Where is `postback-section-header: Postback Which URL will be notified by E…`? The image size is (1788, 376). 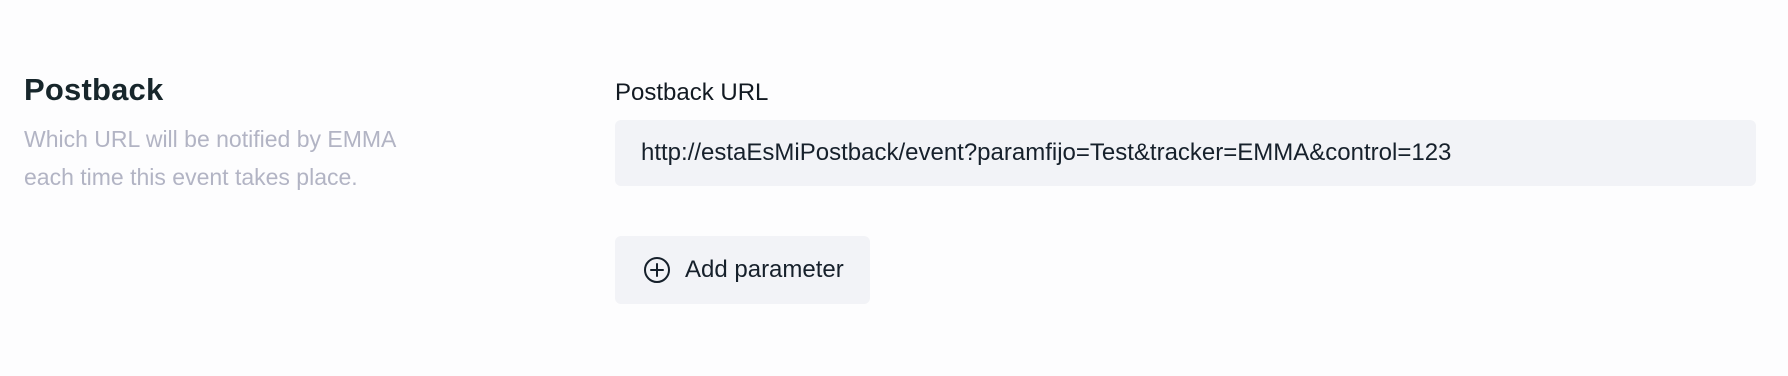
postback-section-header: Postback Which URL will be notified by E… is located at coordinates (234, 133).